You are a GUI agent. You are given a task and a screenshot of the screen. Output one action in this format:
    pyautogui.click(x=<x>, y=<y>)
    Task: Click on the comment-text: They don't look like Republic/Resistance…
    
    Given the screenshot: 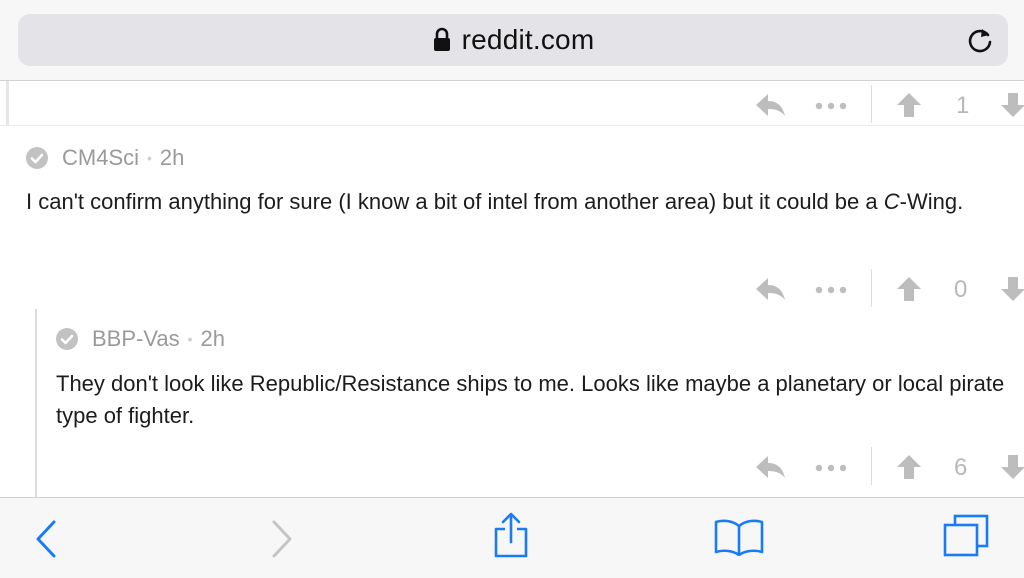 What is the action you would take?
    pyautogui.click(x=530, y=399)
    